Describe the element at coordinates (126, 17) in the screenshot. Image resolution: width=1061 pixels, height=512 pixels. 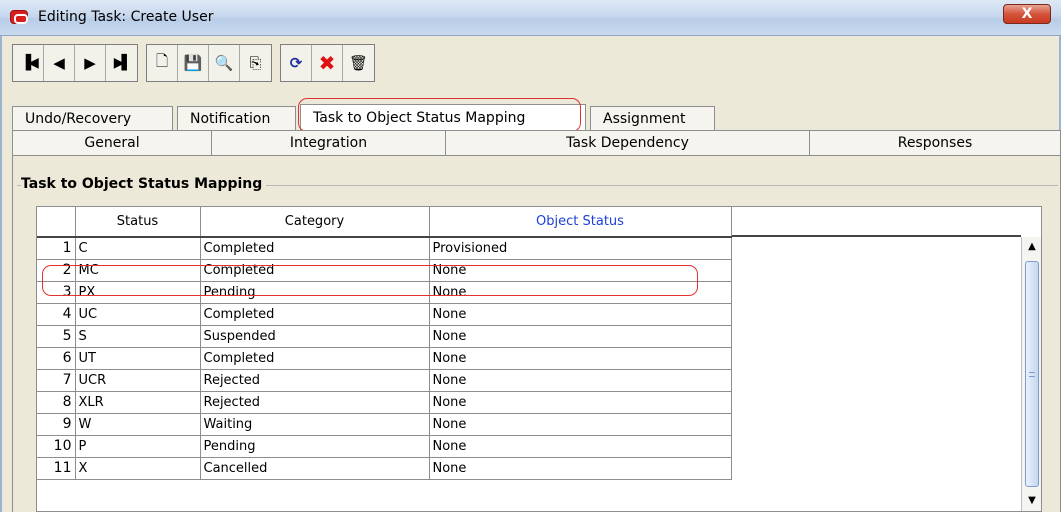
I see `window-title: Editing Task: Create User` at that location.